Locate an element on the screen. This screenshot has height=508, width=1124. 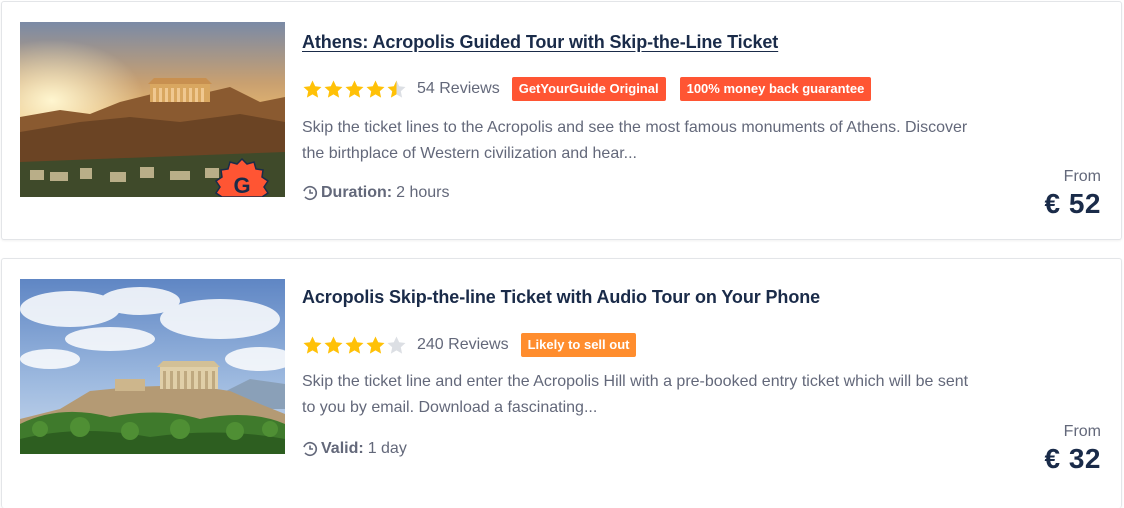
acropolis-sunset-photo: G is located at coordinates (152, 109).